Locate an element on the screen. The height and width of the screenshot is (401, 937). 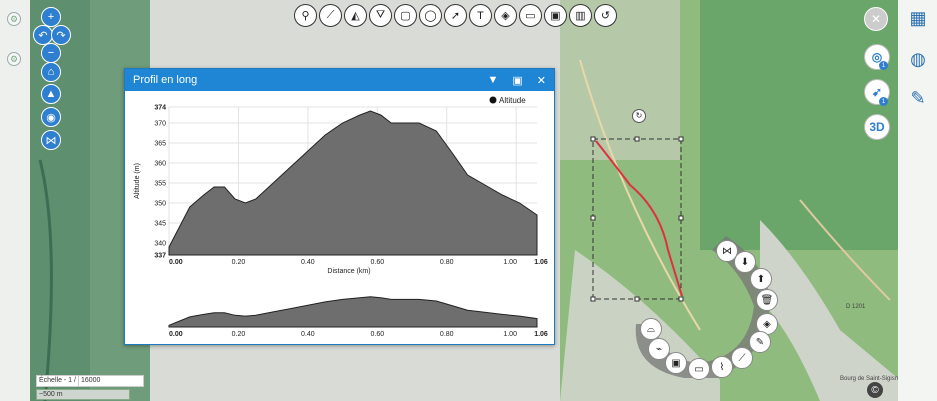
x-tick-label: 1.06 is located at coordinates (541, 262).